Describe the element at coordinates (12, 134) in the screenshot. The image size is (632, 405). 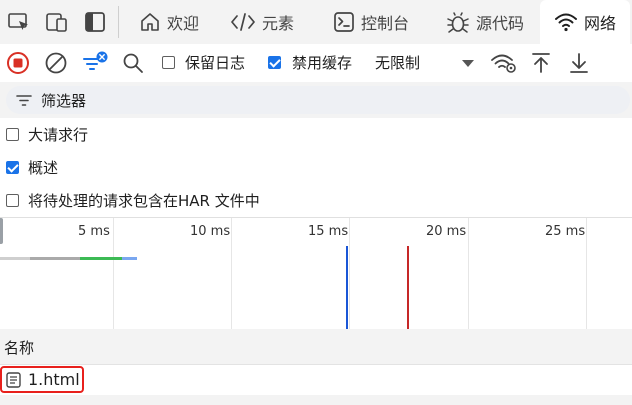
I see `large-rows-checkbox` at that location.